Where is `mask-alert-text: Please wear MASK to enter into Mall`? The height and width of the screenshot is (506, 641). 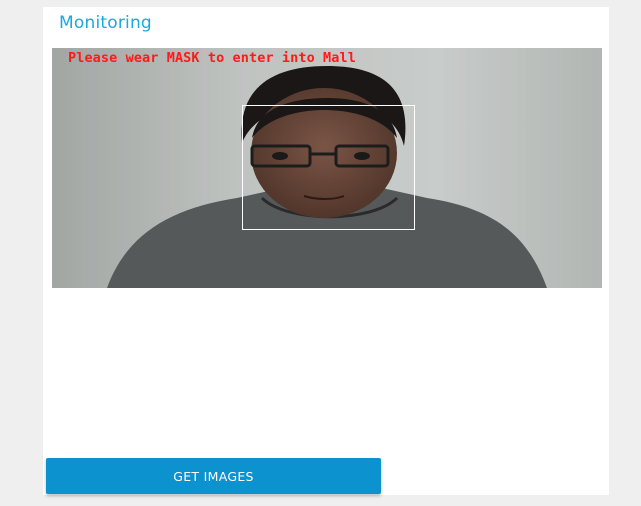 mask-alert-text: Please wear MASK to enter into Mall is located at coordinates (212, 58).